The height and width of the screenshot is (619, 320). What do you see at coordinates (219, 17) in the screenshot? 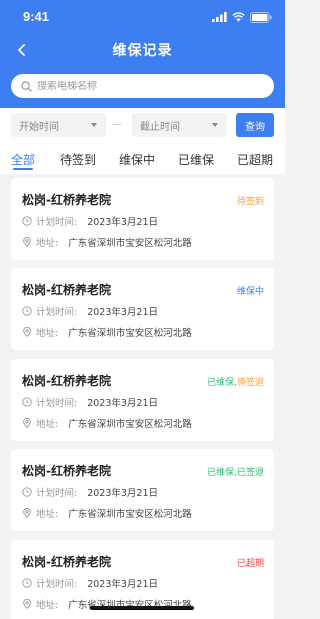
I see `cellular-signal-icon` at bounding box center [219, 17].